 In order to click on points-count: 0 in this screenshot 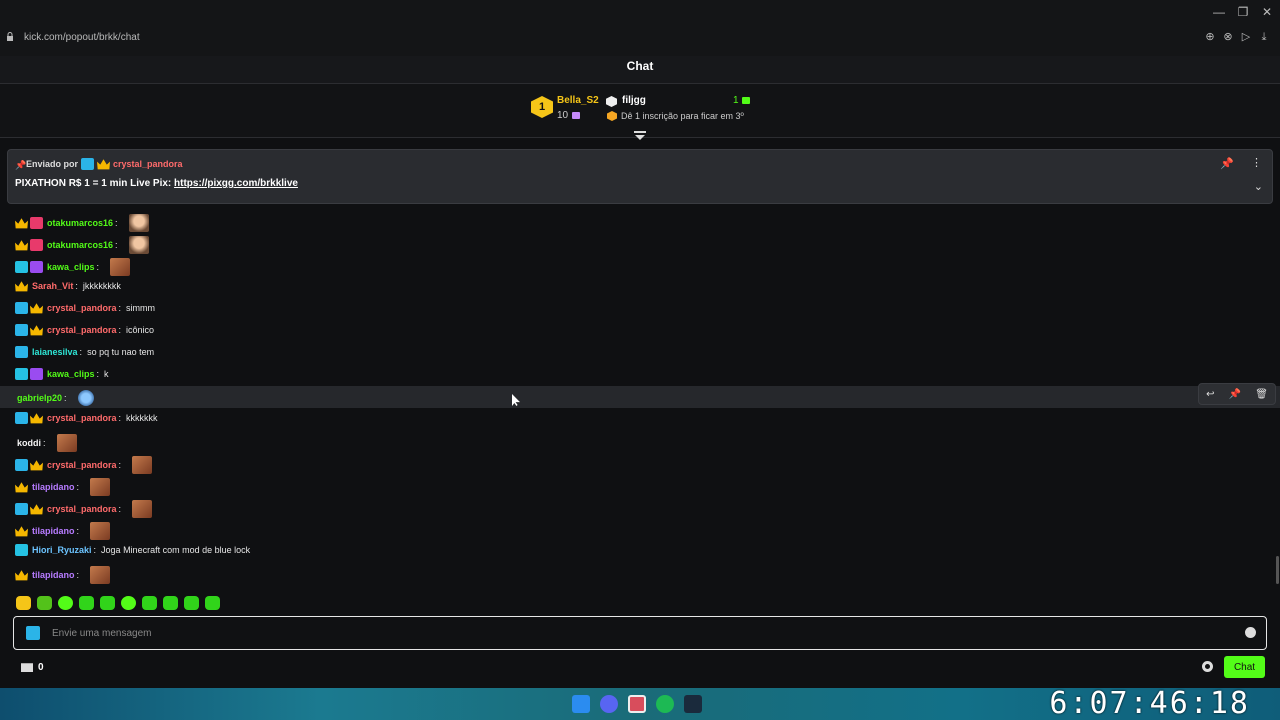, I will do `click(41, 667)`.